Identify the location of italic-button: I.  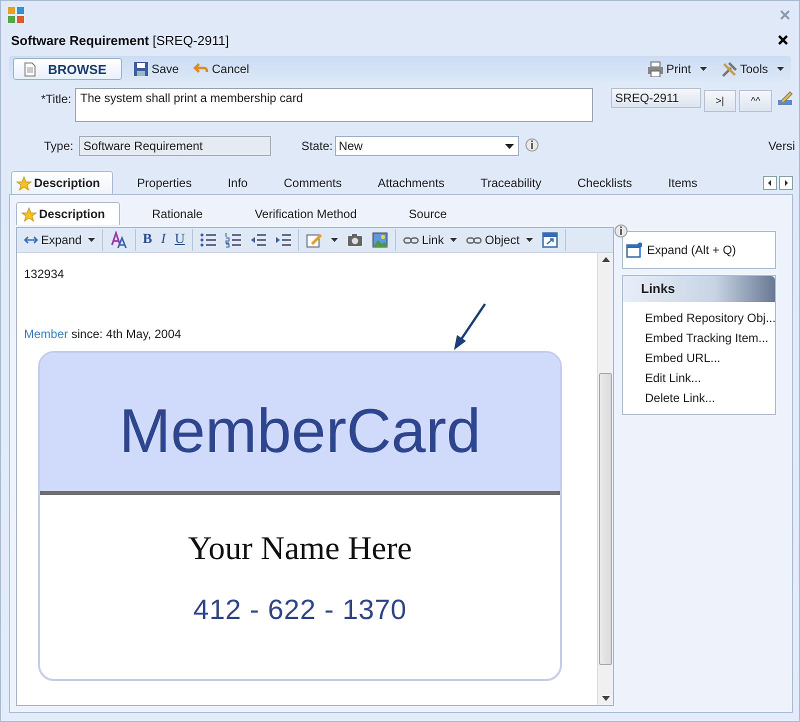
(163, 240).